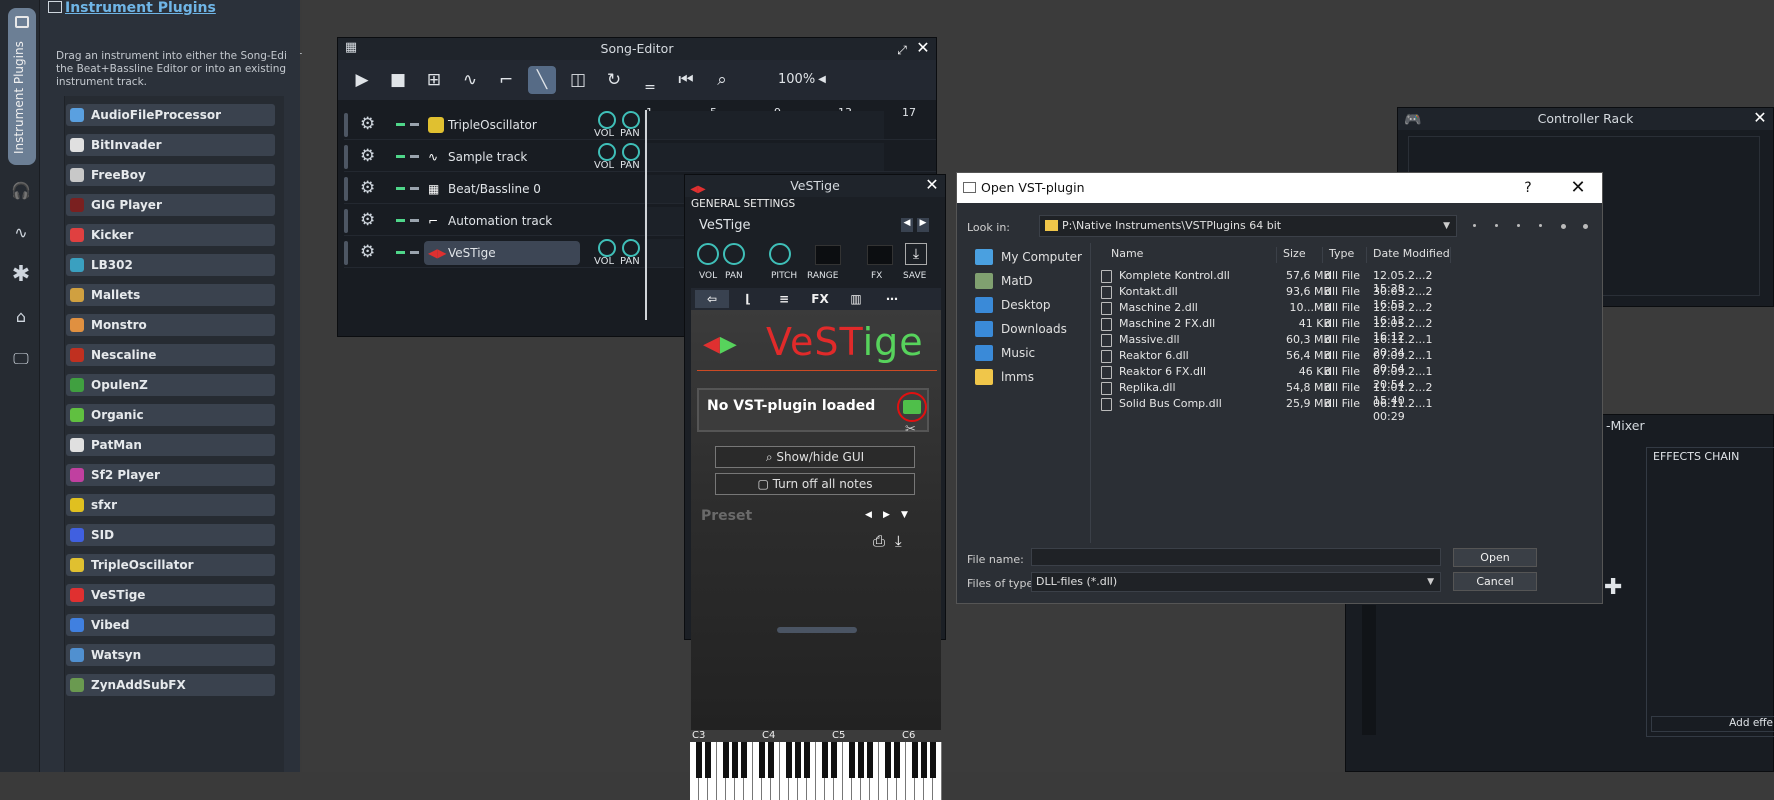 This screenshot has width=1774, height=800. I want to click on track-row: ⚙ TripleOscillator VOL PAN, so click(640, 125).